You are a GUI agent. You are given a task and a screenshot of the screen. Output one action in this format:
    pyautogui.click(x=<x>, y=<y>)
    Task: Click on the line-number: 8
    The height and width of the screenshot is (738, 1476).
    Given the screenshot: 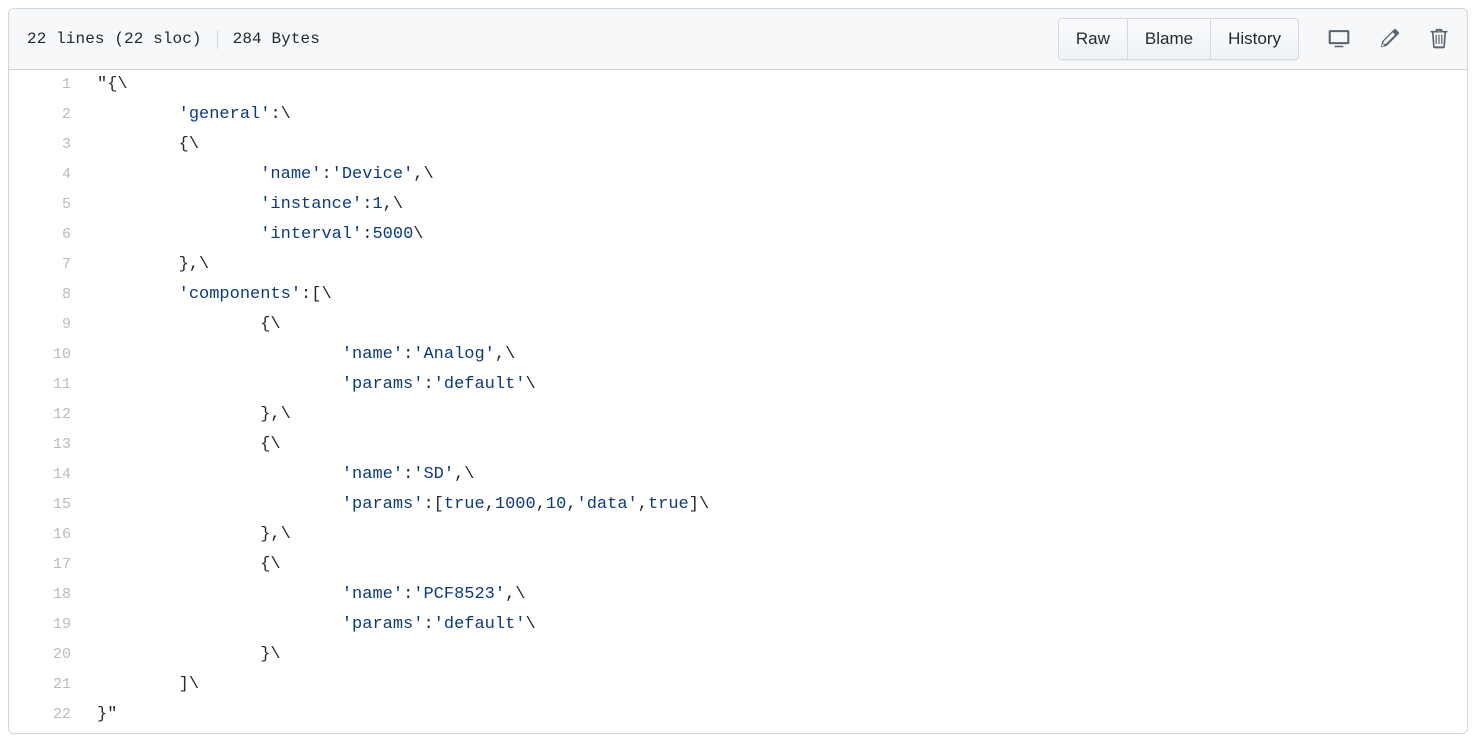 What is the action you would take?
    pyautogui.click(x=48, y=295)
    